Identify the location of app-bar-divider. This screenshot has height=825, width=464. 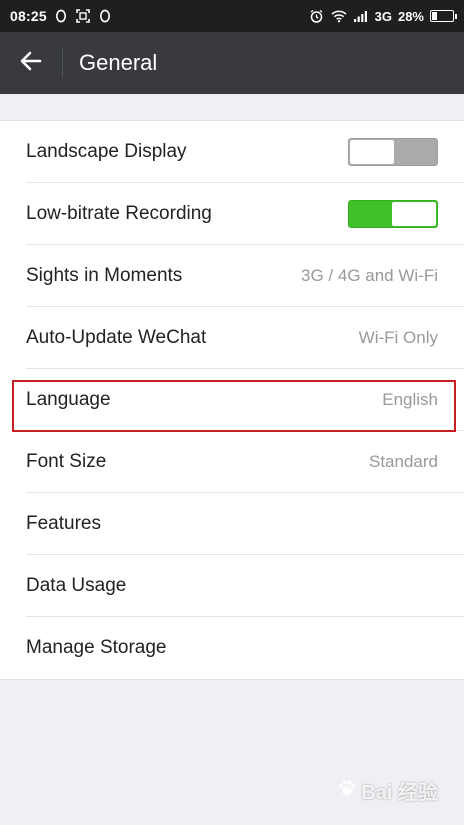
(62, 63).